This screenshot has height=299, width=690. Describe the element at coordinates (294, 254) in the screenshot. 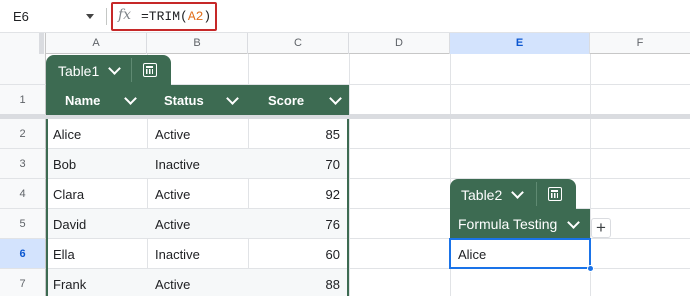

I see `cell-c6: 60` at that location.